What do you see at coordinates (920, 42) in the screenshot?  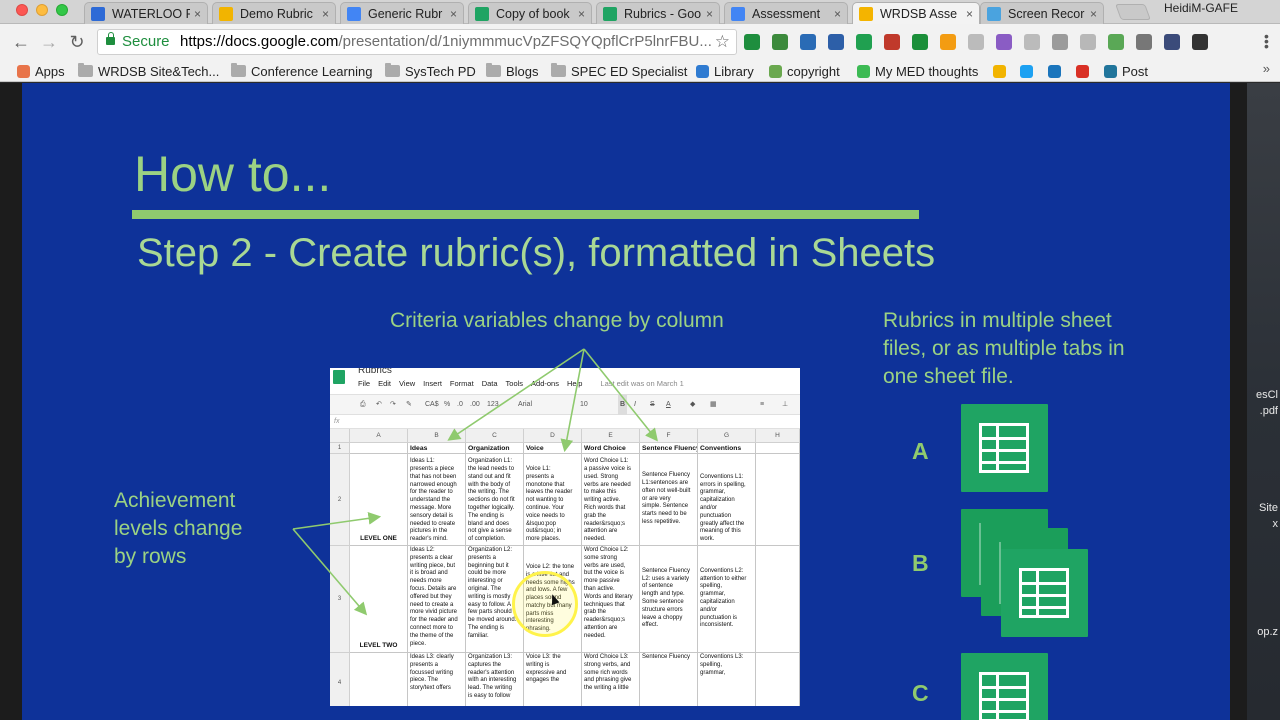 I see `classroom-icon` at bounding box center [920, 42].